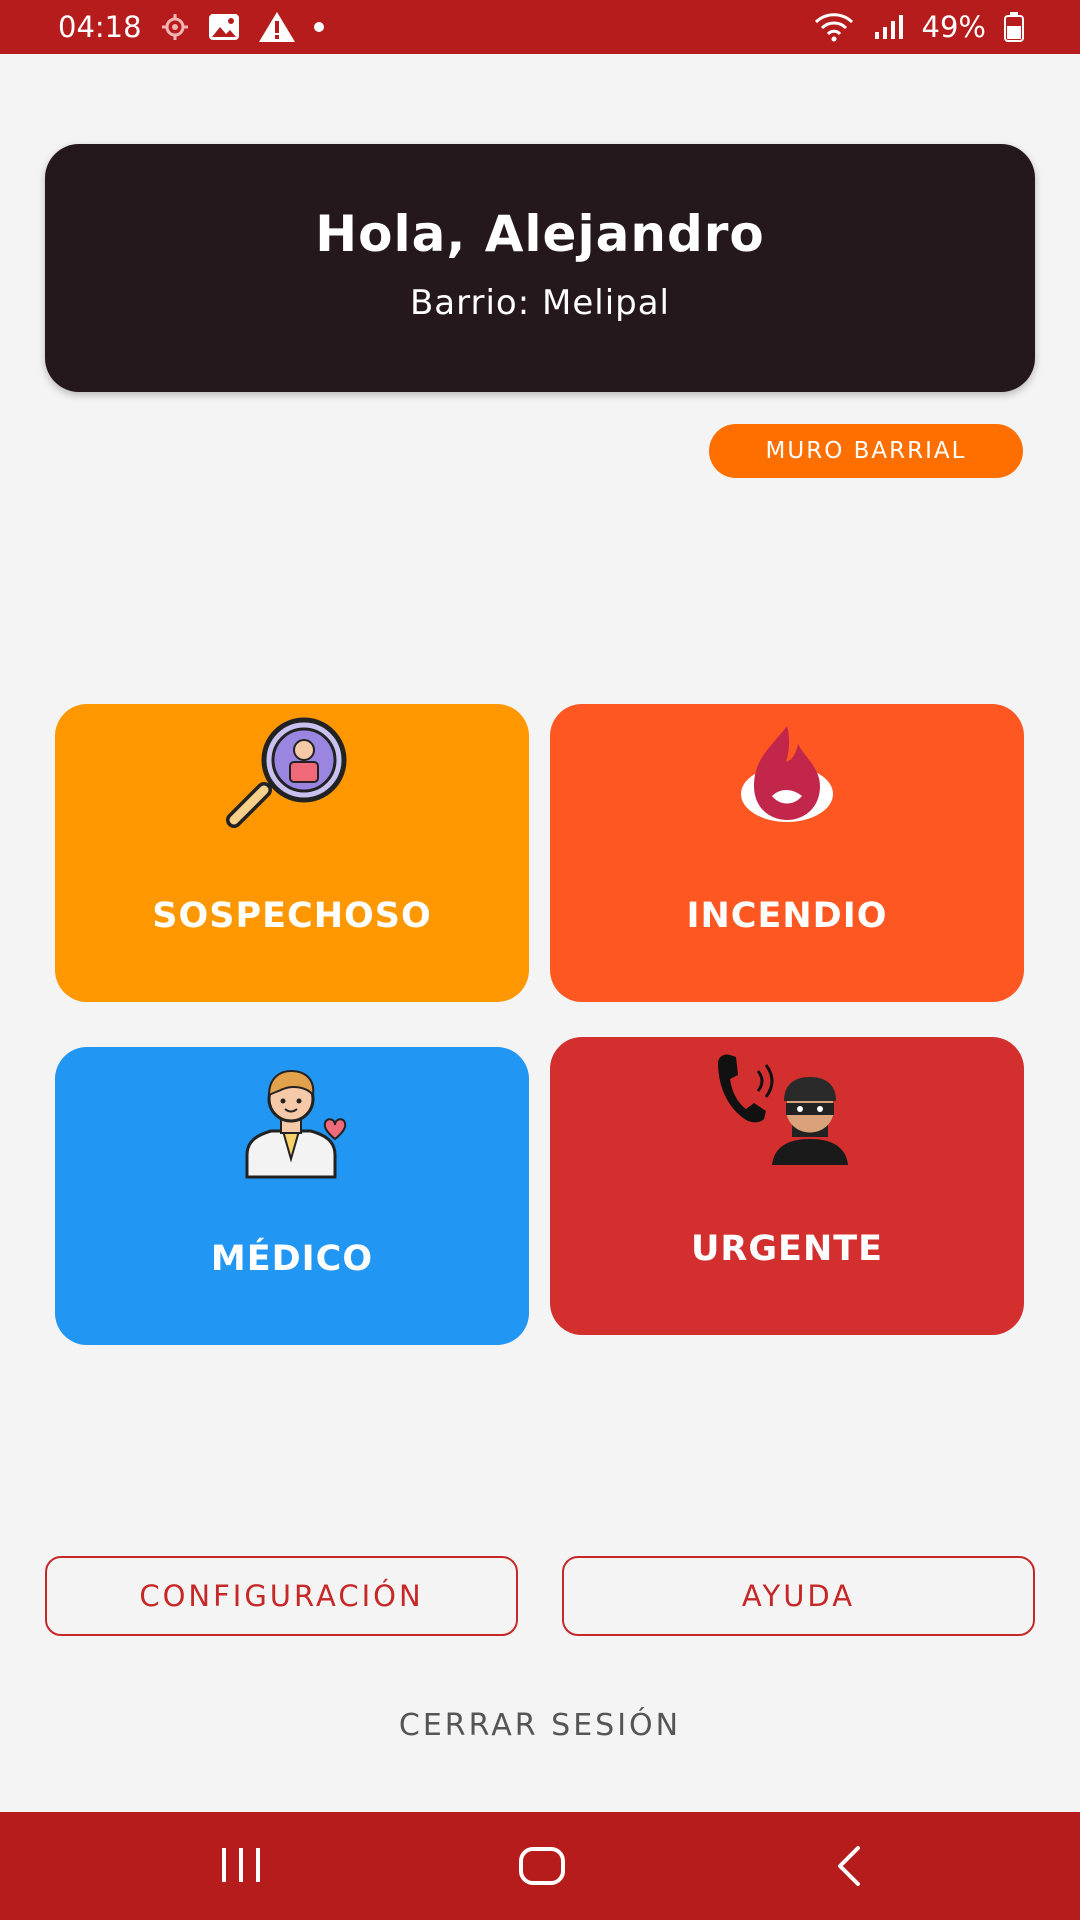  What do you see at coordinates (292, 1121) in the screenshot?
I see `doctor-icon` at bounding box center [292, 1121].